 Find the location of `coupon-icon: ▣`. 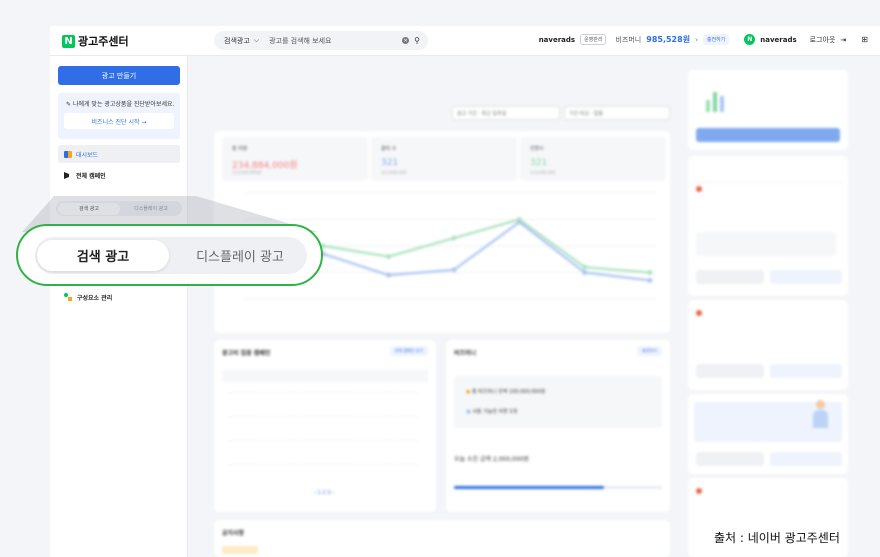

coupon-icon: ▣ is located at coordinates (468, 412).